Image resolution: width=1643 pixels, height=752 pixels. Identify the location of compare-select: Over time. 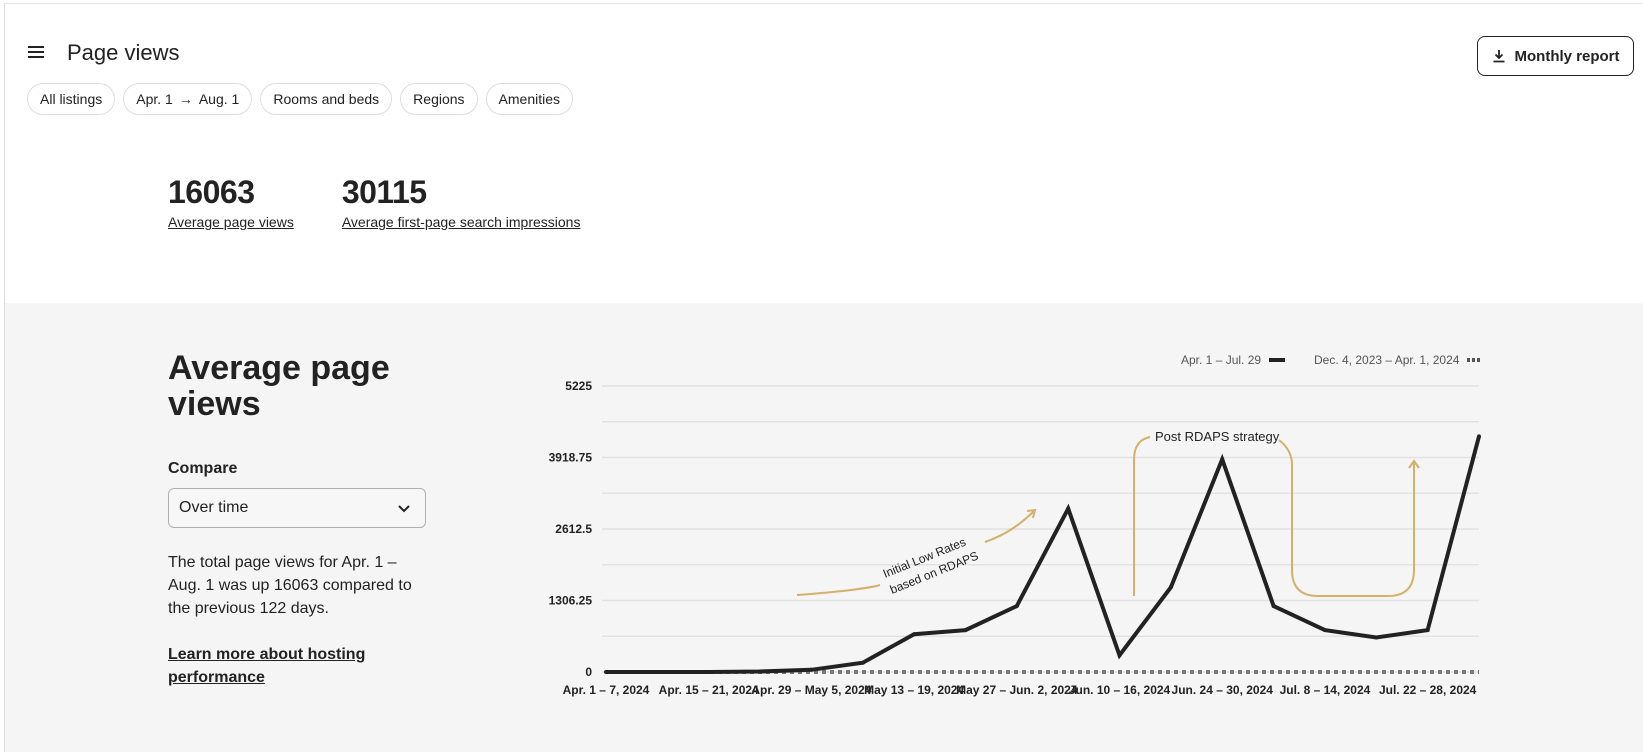
(297, 508).